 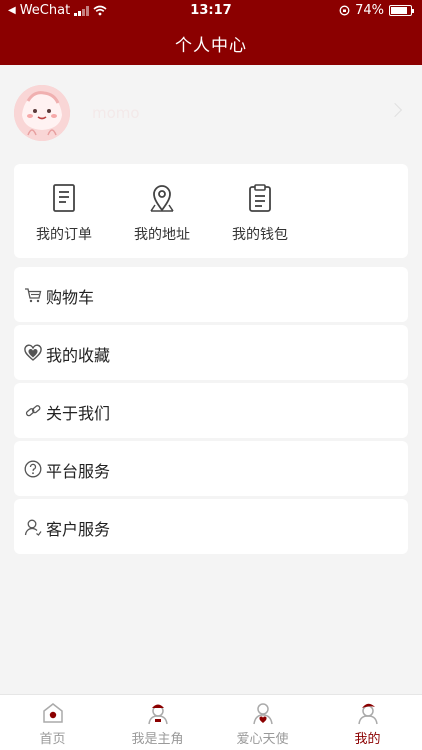 I want to click on page-title: 个人中心, so click(x=211, y=46).